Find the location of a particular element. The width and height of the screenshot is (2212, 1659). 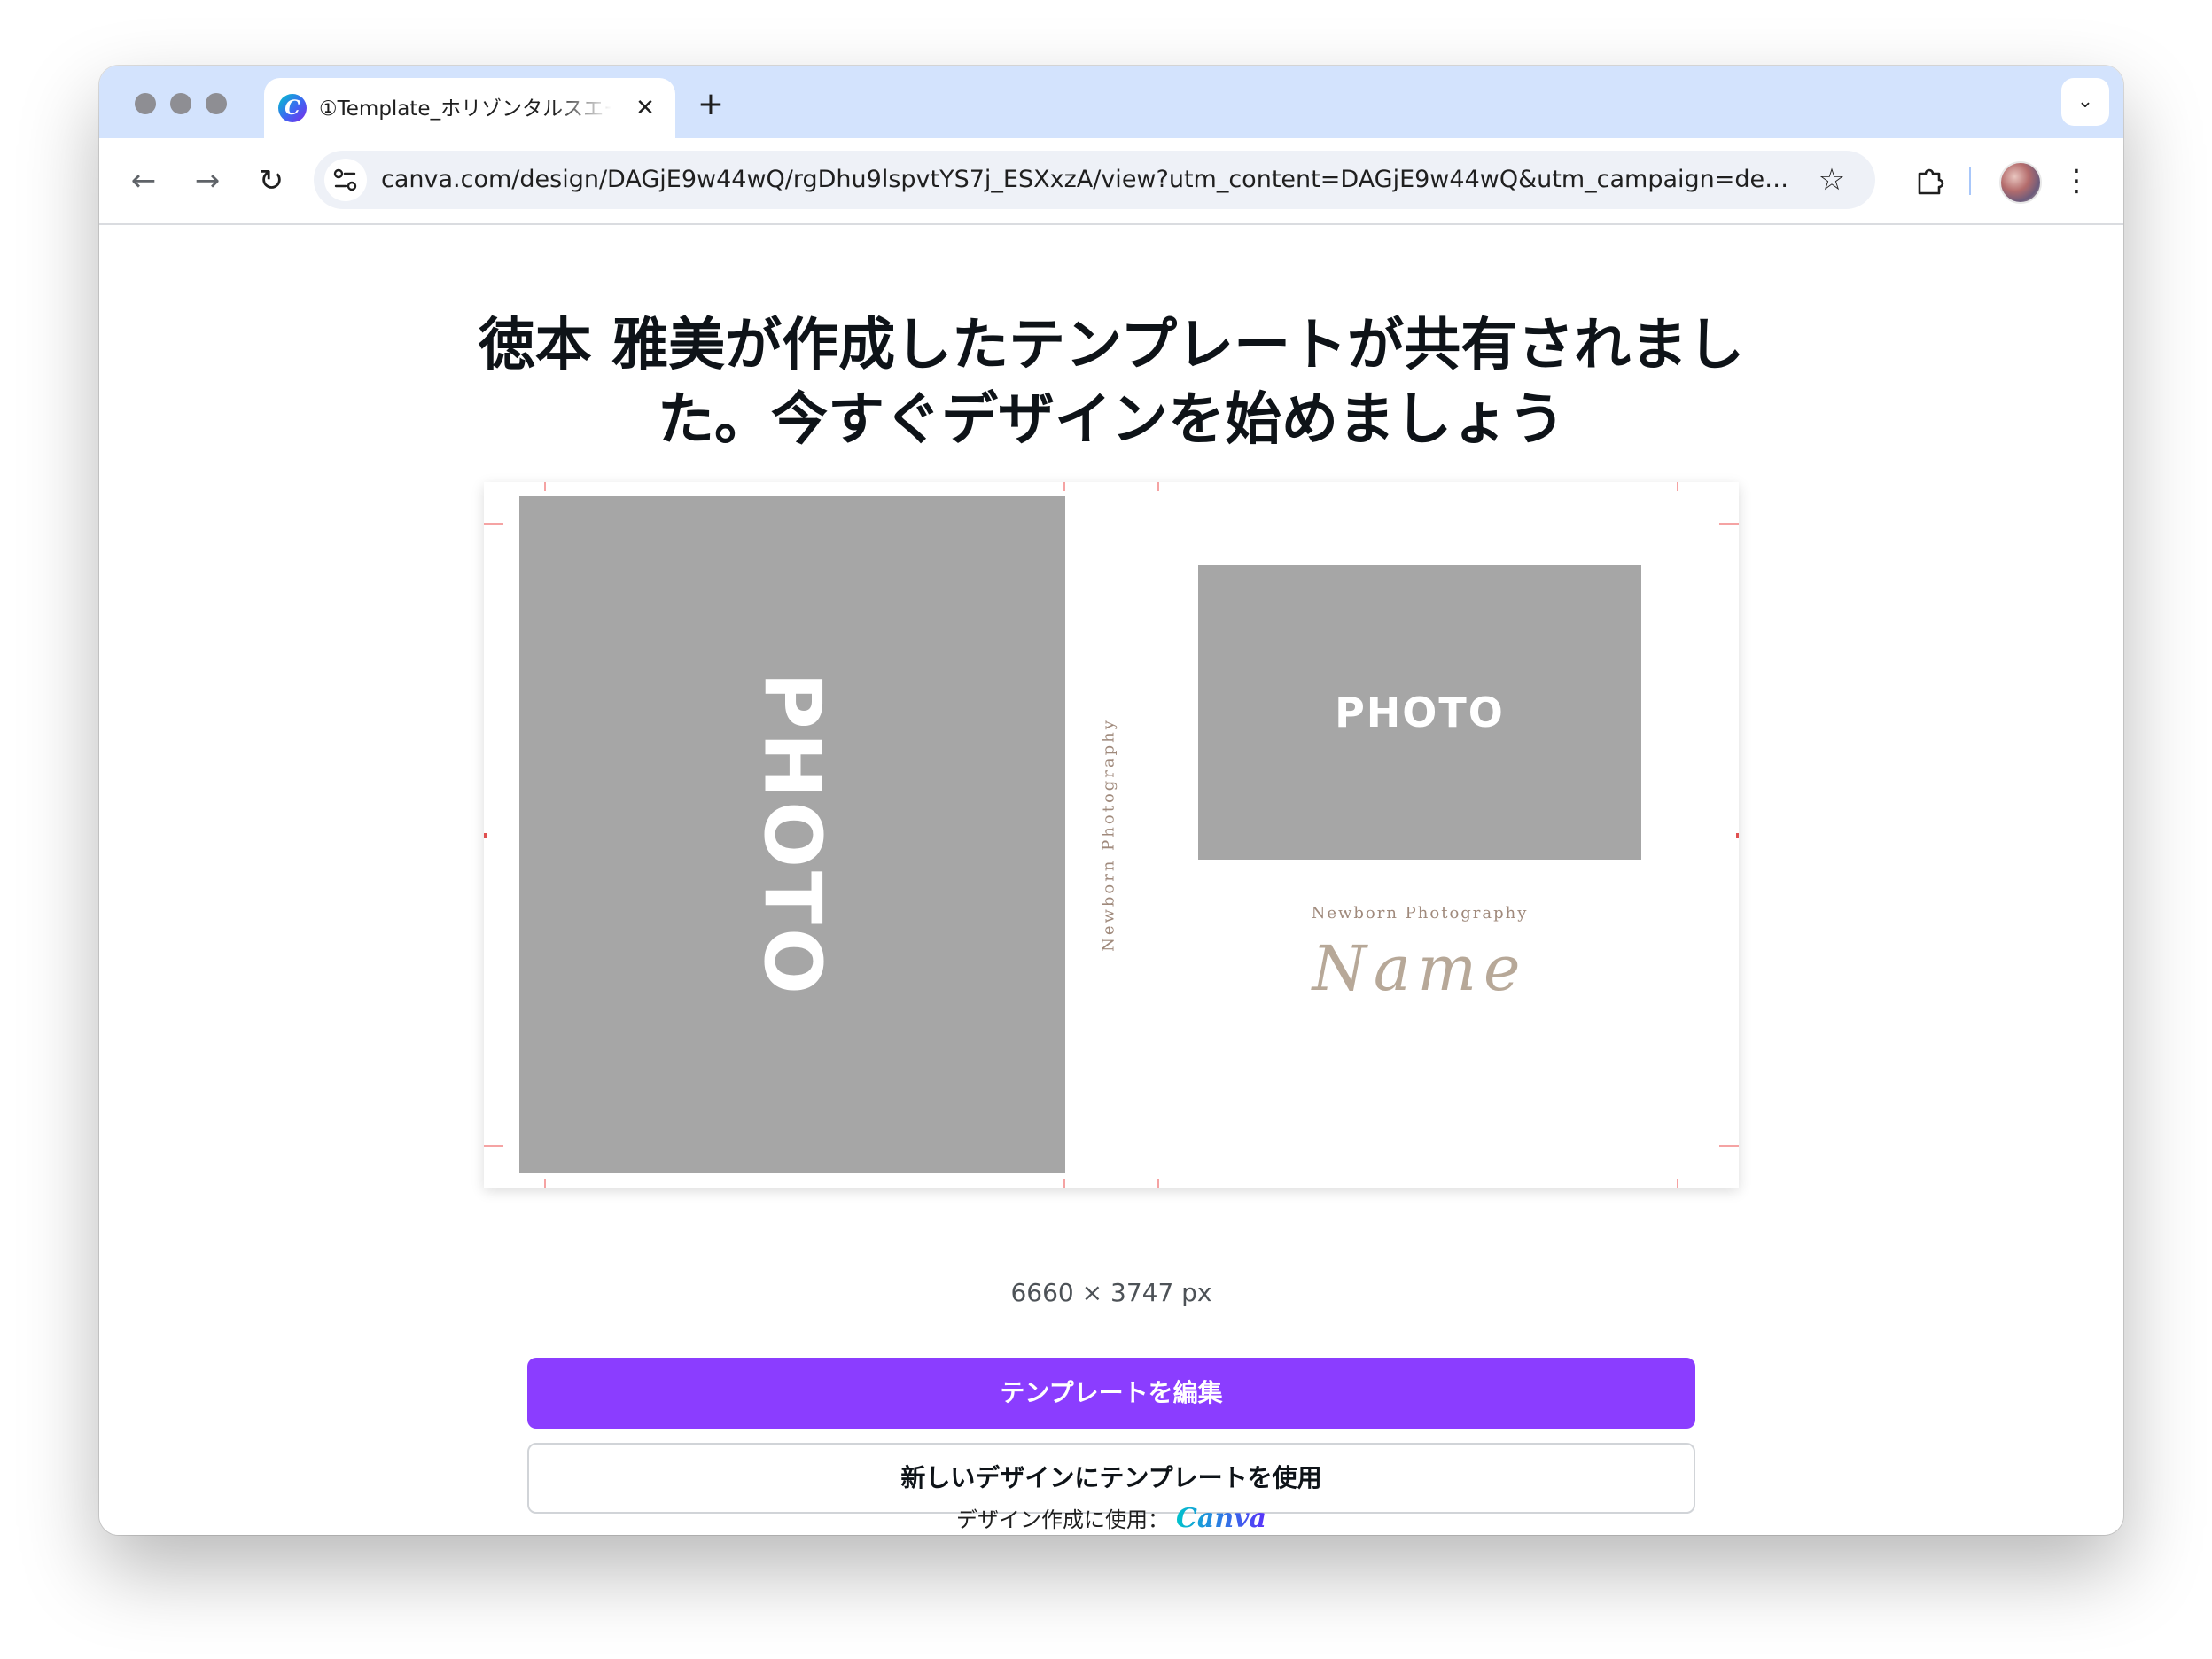

back-cover-photo-placeholder: PHOTO is located at coordinates (792, 834).